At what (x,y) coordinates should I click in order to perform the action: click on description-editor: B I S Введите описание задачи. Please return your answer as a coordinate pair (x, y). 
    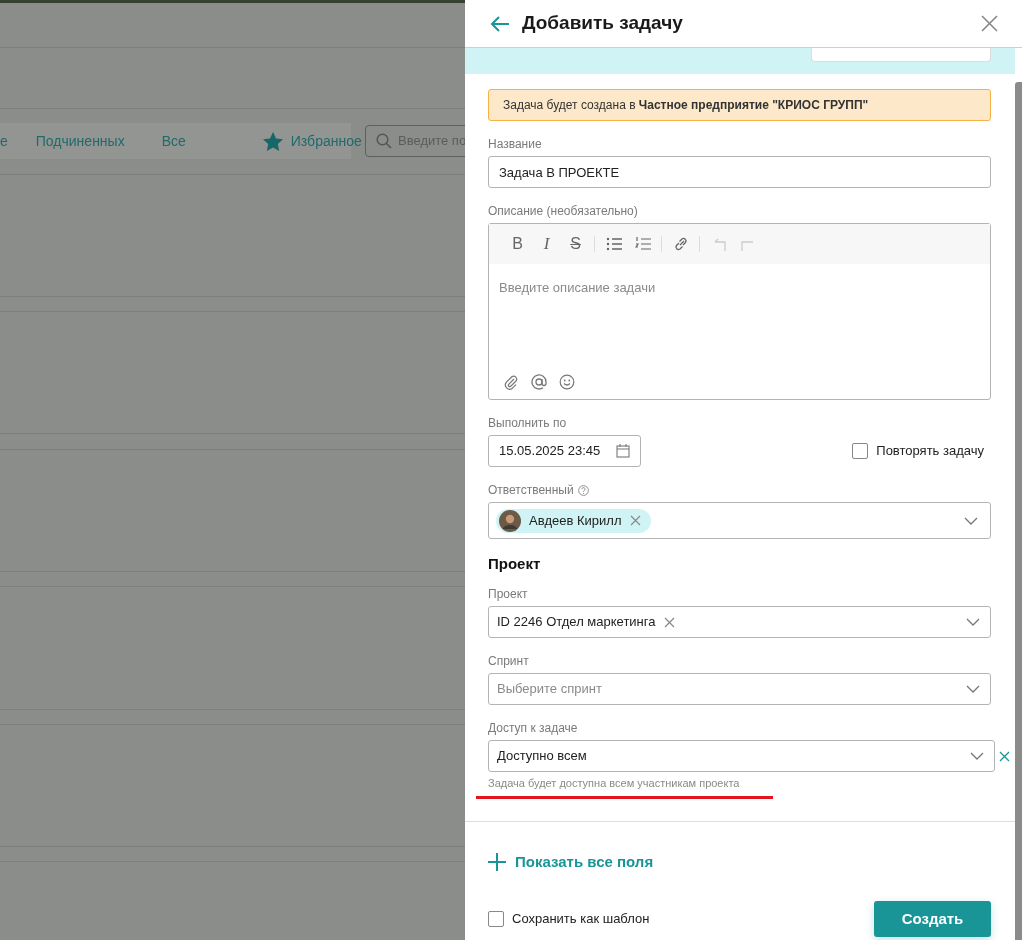
    Looking at the image, I should click on (739, 311).